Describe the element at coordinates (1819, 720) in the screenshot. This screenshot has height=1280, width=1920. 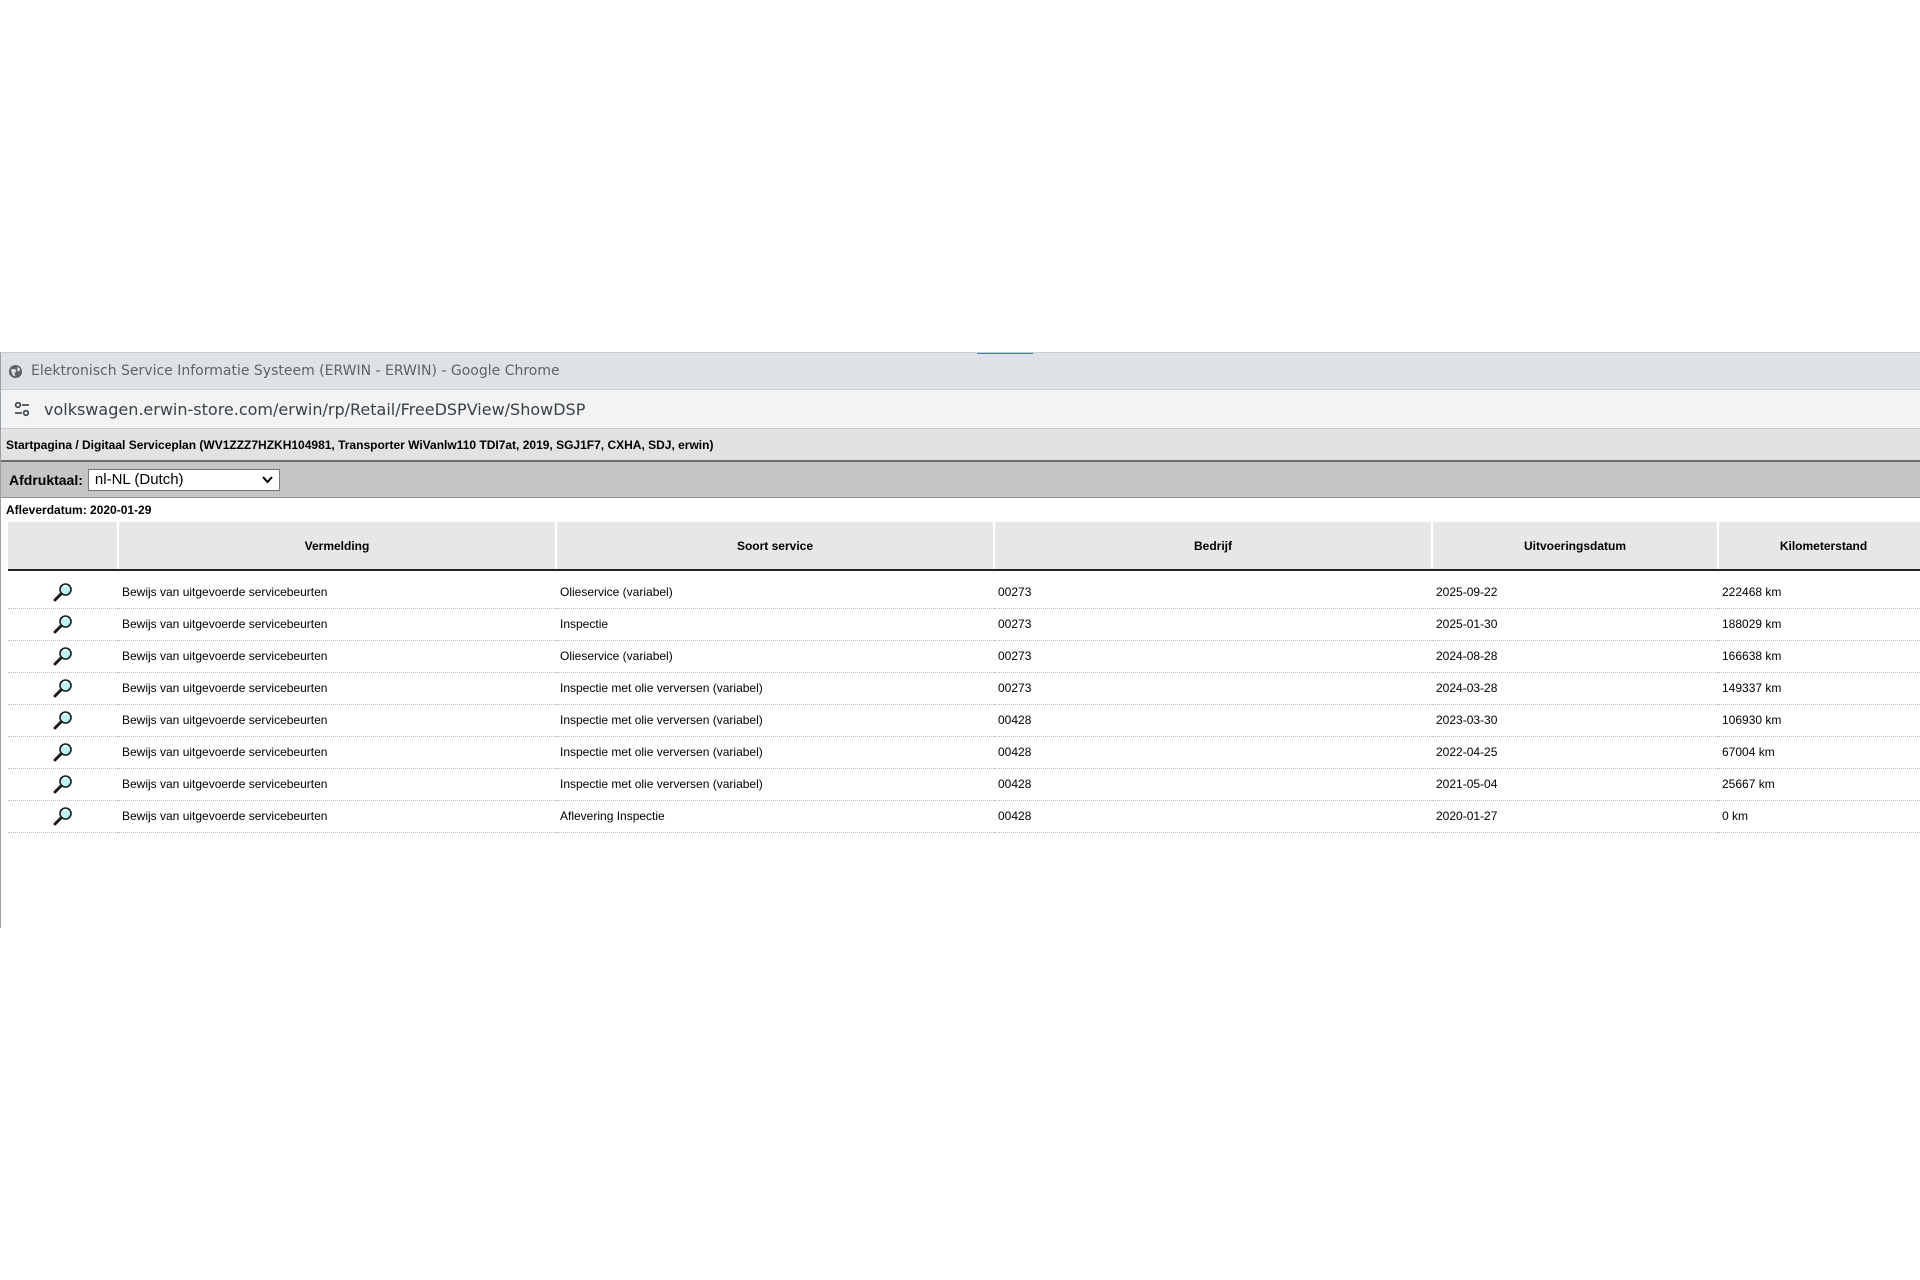
I see `cell-kilometerstand: 106930 km` at that location.